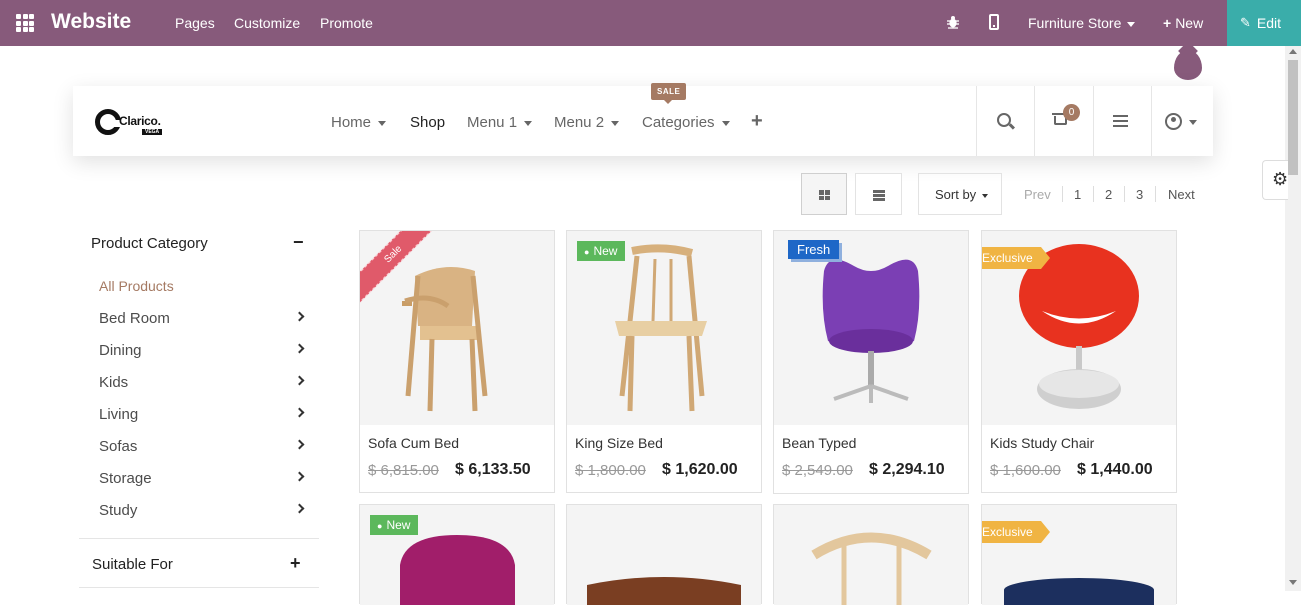 This screenshot has width=1301, height=605. Describe the element at coordinates (1173, 121) in the screenshot. I see `user-icon` at that location.